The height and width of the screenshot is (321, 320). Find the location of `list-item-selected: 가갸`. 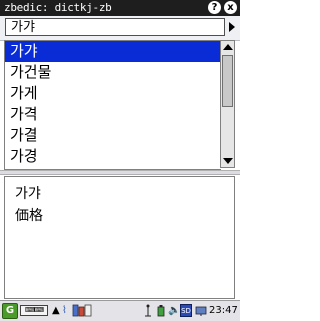

list-item-selected: 가갸 is located at coordinates (113, 51).